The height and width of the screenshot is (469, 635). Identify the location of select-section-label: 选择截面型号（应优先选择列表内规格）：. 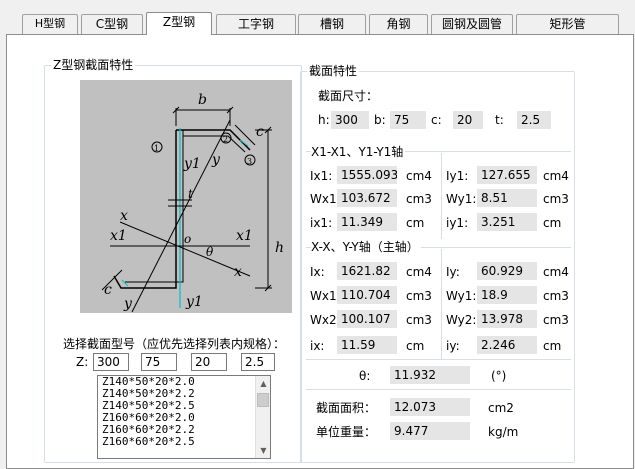
(174, 344).